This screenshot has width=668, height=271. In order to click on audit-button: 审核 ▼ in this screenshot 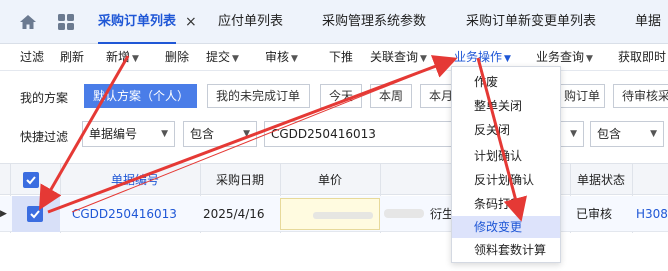, I will do `click(281, 57)`.